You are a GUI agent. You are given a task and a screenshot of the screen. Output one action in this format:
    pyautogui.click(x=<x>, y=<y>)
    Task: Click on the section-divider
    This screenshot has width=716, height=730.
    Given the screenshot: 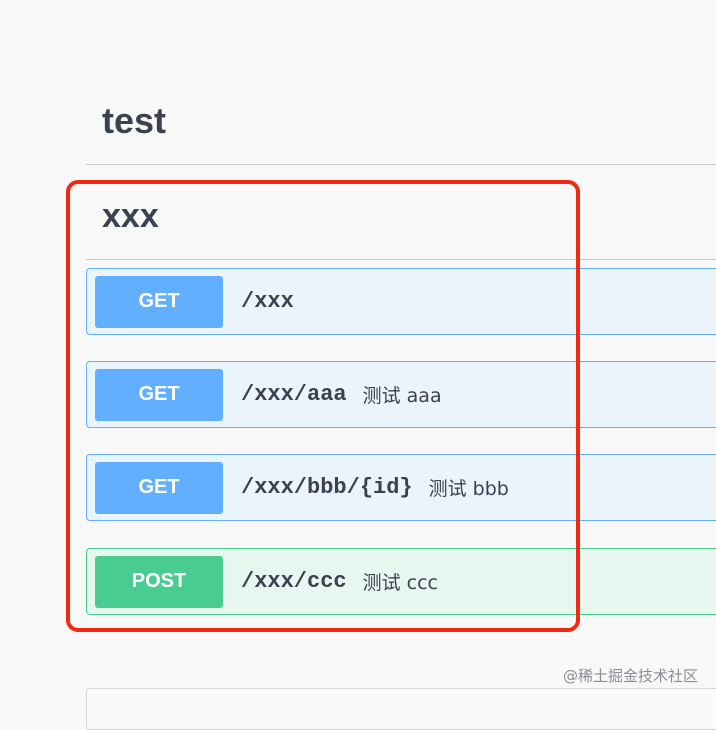 What is the action you would take?
    pyautogui.click(x=401, y=164)
    